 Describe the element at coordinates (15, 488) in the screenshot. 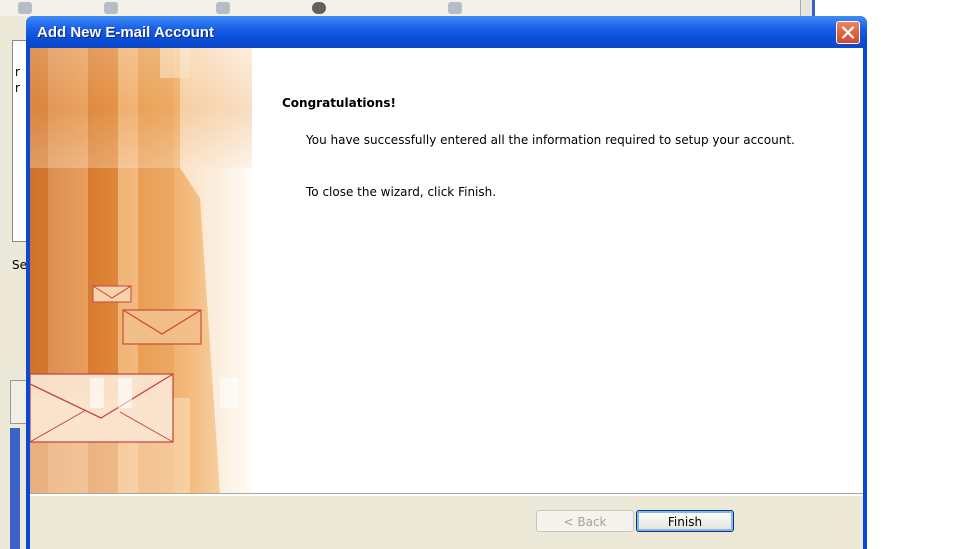

I see `background-window-frame` at that location.